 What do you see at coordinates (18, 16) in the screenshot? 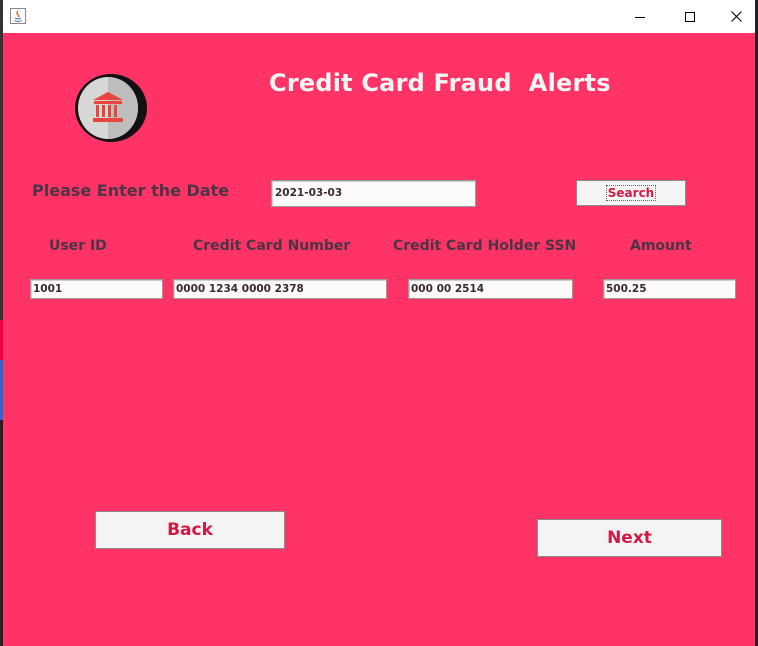
I see `java-icon` at bounding box center [18, 16].